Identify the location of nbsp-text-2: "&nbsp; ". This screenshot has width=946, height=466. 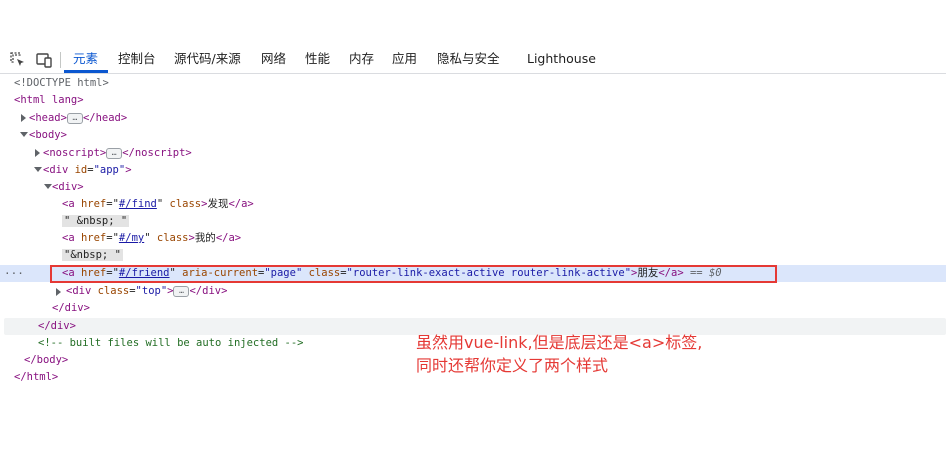
(92, 255).